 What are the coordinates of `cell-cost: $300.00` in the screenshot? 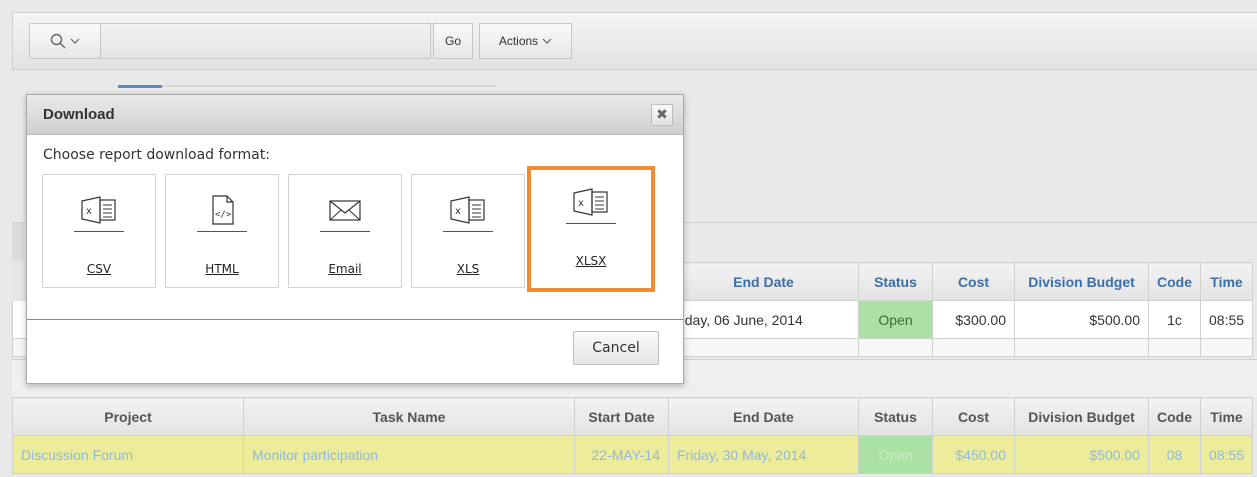 It's located at (973, 319).